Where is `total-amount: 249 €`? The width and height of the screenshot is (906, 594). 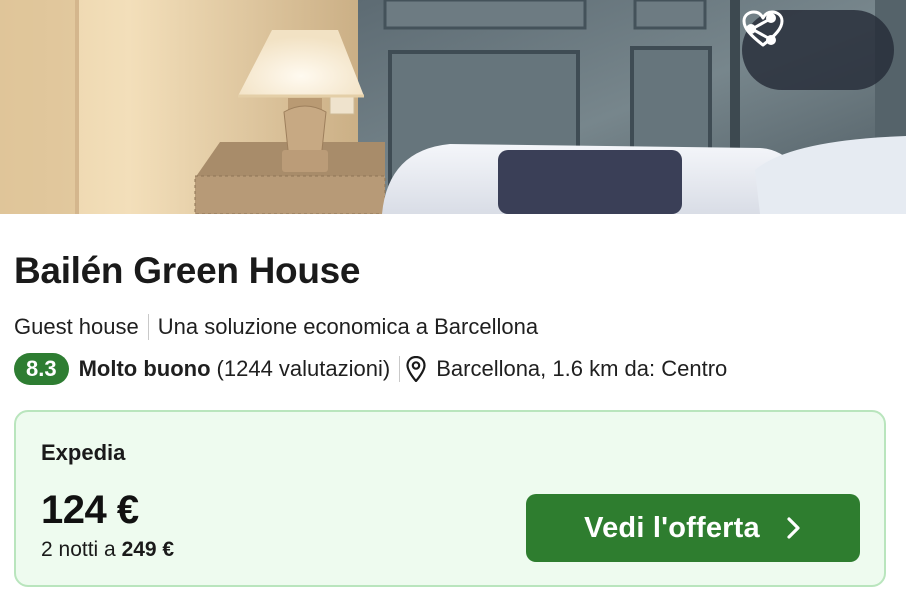
total-amount: 249 € is located at coordinates (148, 549).